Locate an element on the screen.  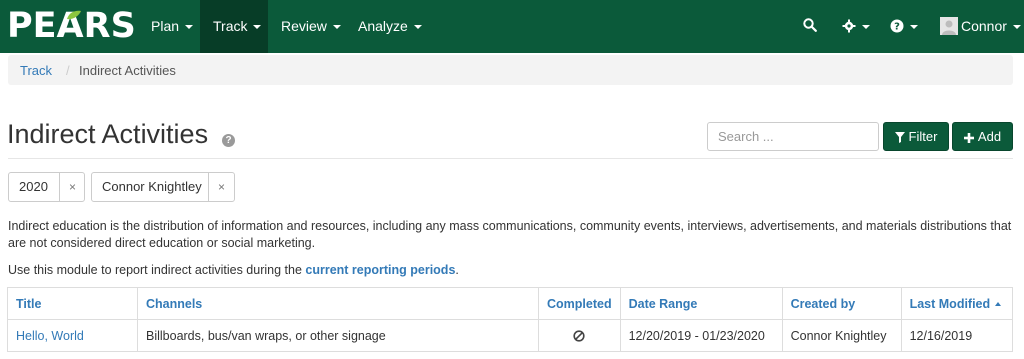
filter-chip-user: Connor Knightley × is located at coordinates (163, 187).